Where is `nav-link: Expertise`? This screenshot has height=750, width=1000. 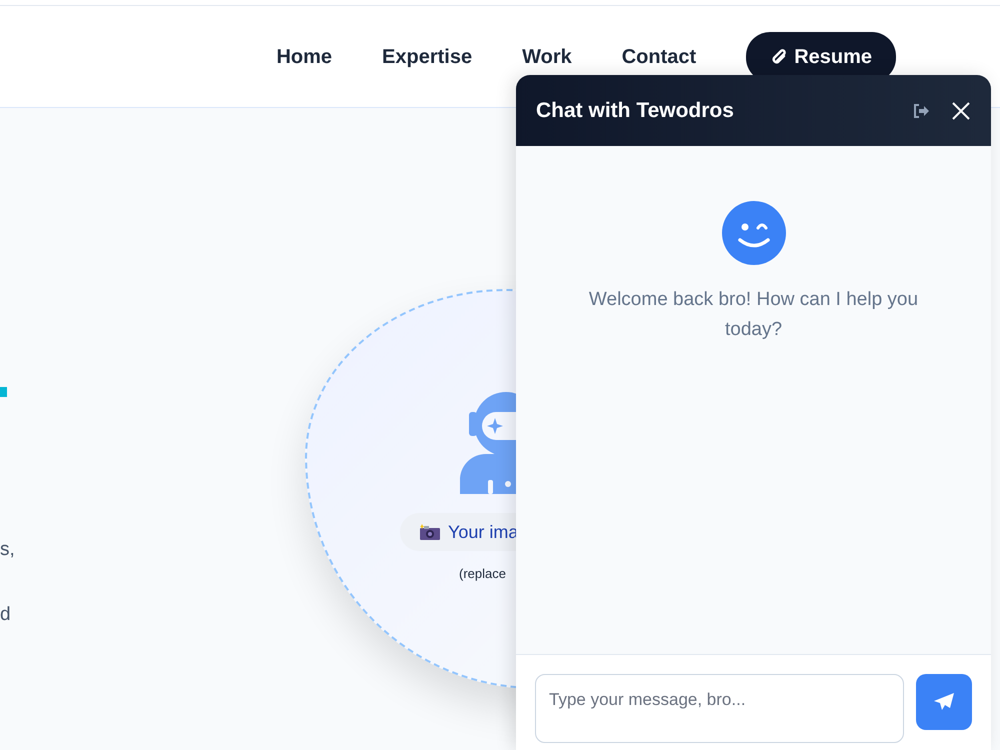 nav-link: Expertise is located at coordinates (427, 57).